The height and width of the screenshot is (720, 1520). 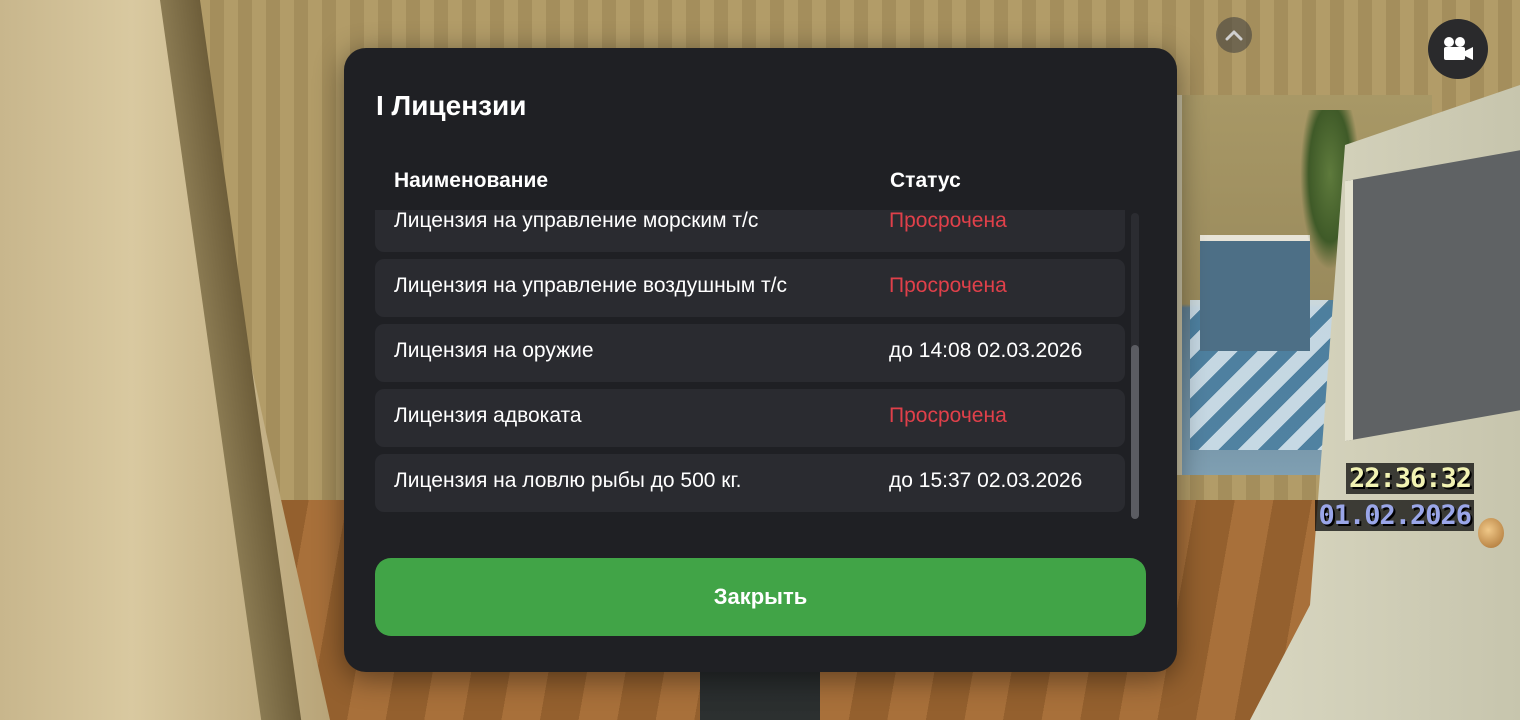 I want to click on license-name: Лицензия на ловлю рыбы до 500 кг., so click(x=568, y=480).